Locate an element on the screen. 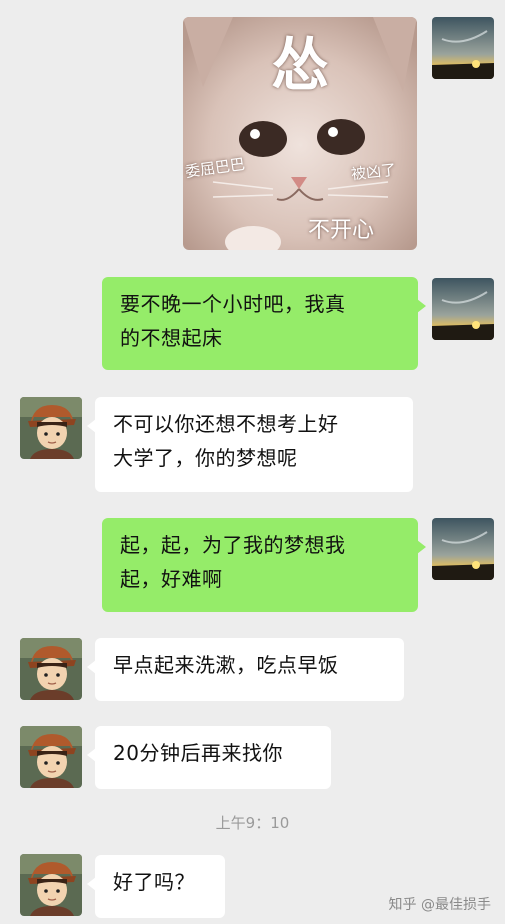 The width and height of the screenshot is (505, 924). message-line: 早点起来洗漱，吃点早饭 is located at coordinates (226, 665).